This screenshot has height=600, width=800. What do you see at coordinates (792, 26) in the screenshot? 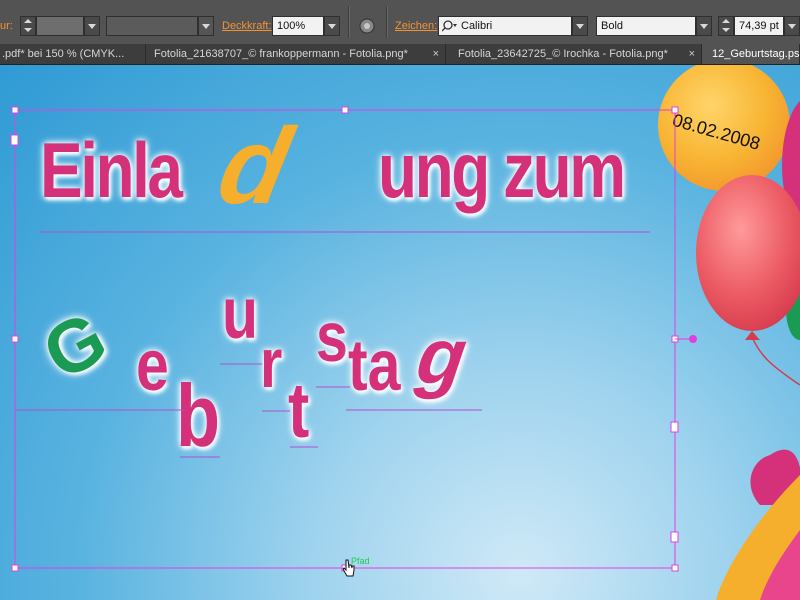
I see `font-size-dropdown-icon` at bounding box center [792, 26].